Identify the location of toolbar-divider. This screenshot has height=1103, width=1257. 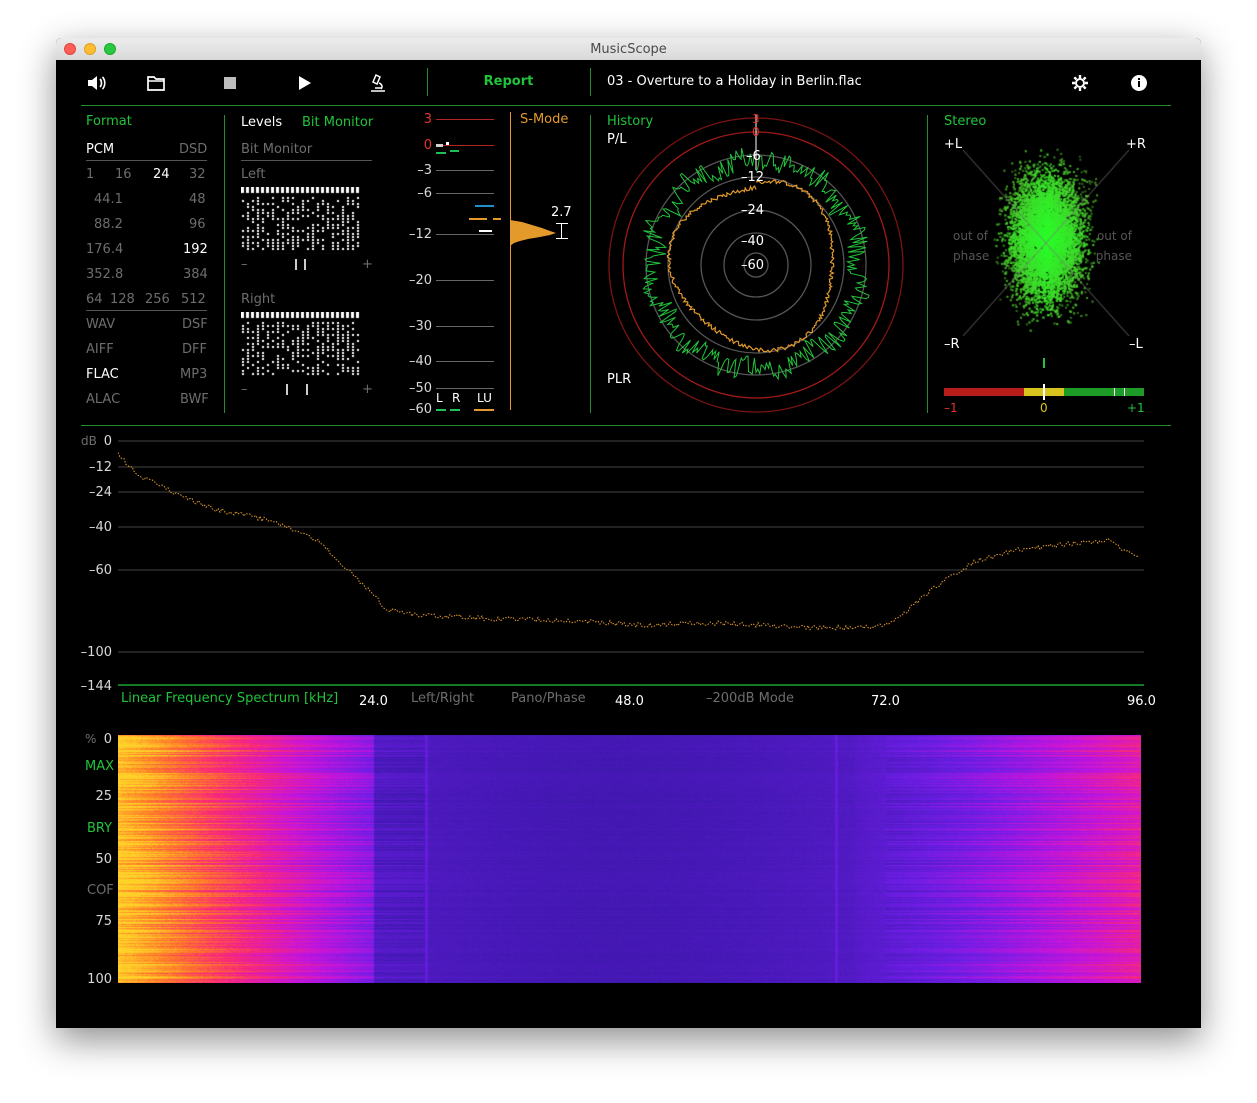
(590, 82).